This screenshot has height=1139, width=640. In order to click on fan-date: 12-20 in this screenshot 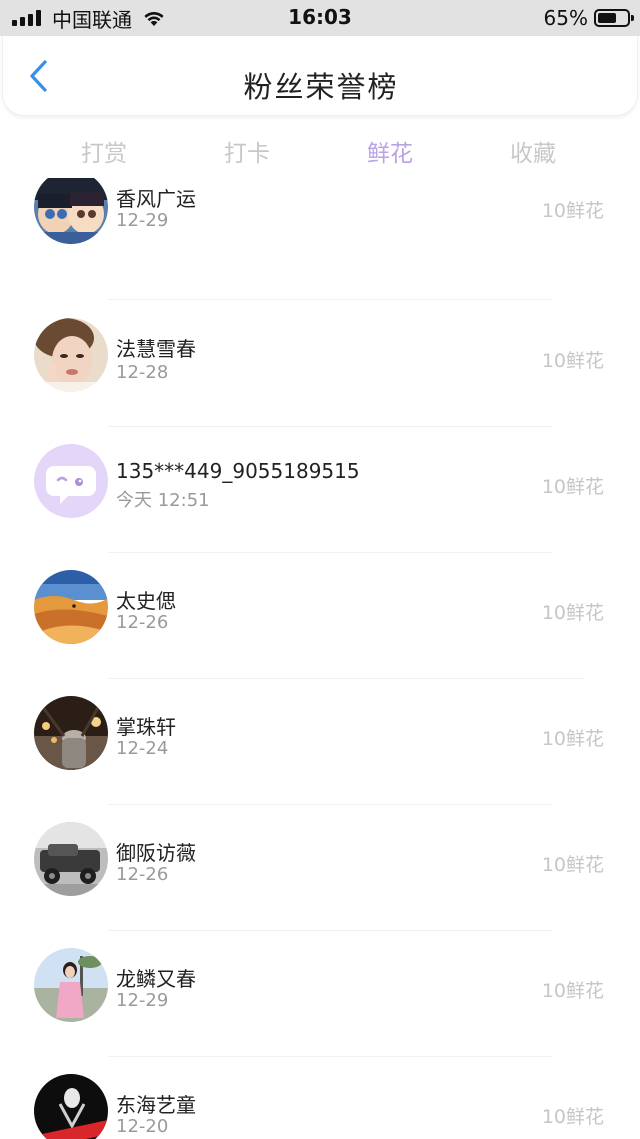, I will do `click(142, 1126)`.